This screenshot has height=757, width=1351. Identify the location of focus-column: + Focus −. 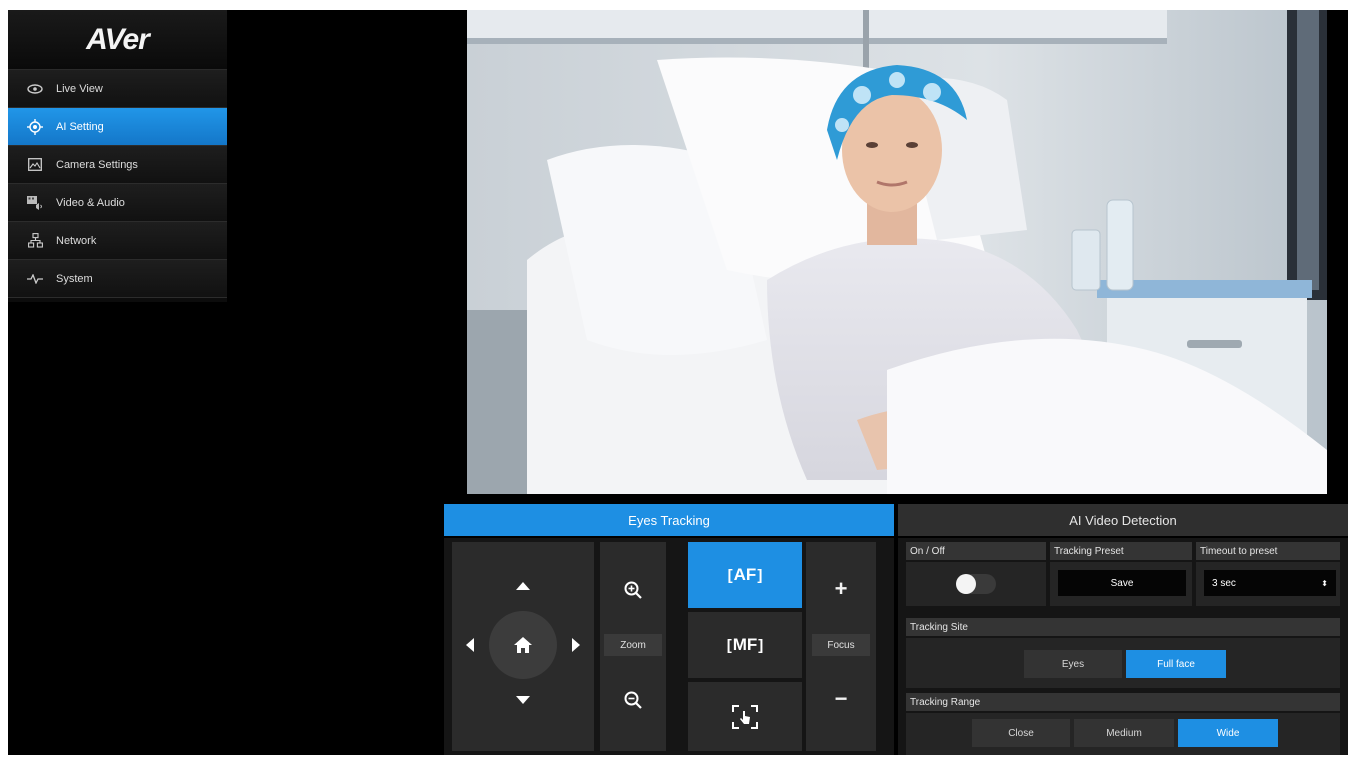
(841, 646).